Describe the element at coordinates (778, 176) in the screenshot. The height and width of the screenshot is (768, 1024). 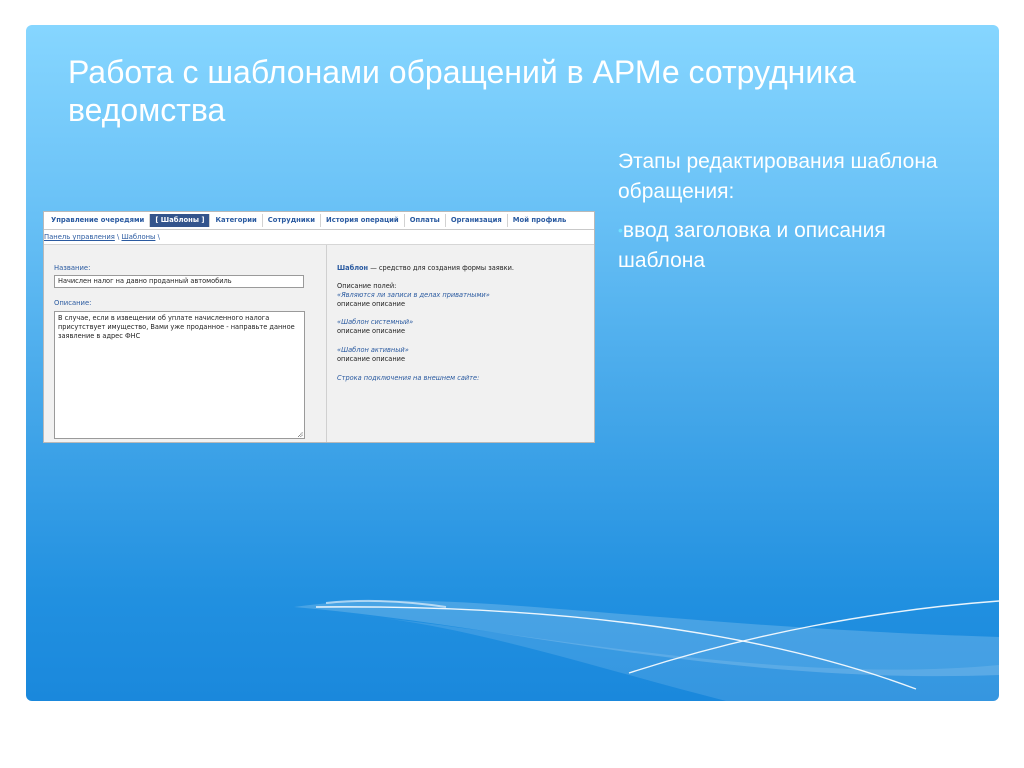
I see `steps-heading: Этапы редактирования шаблона обращения:` at that location.